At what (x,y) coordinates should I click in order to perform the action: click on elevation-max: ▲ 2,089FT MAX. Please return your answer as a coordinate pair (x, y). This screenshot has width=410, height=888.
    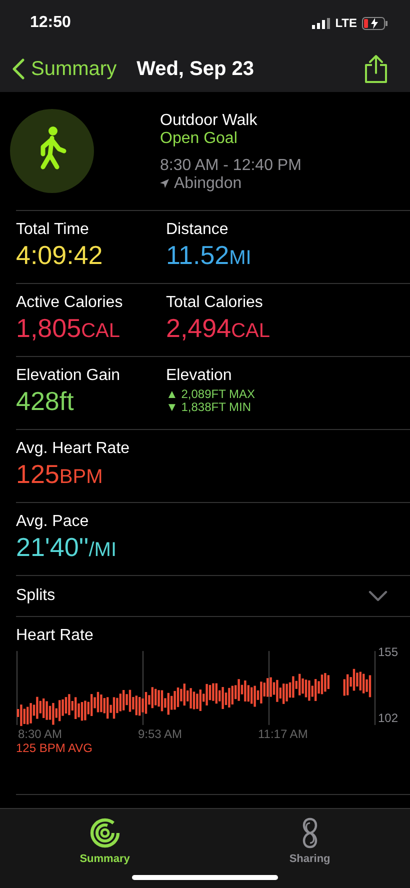
    Looking at the image, I should click on (211, 394).